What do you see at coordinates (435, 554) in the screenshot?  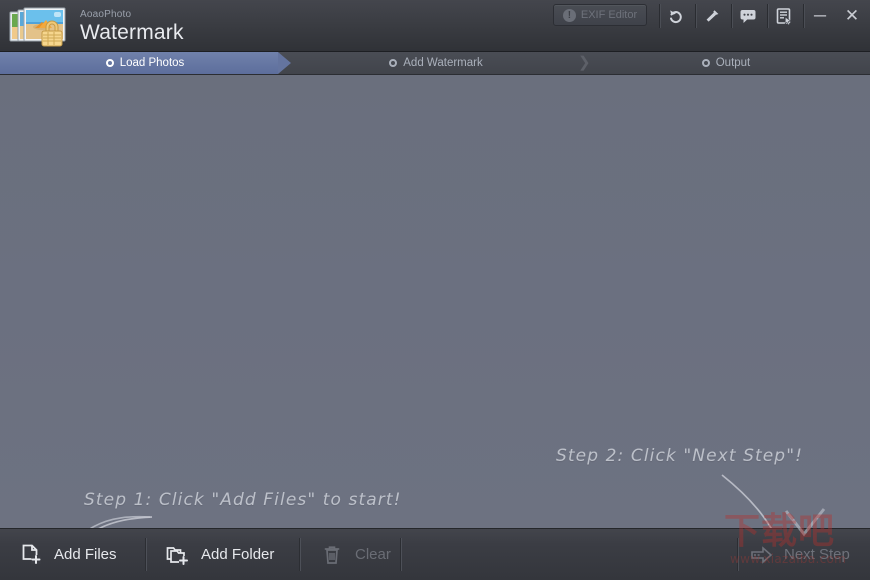 I see `bottom-toolbar: Add Files Add Folder Clear Next Step` at bounding box center [435, 554].